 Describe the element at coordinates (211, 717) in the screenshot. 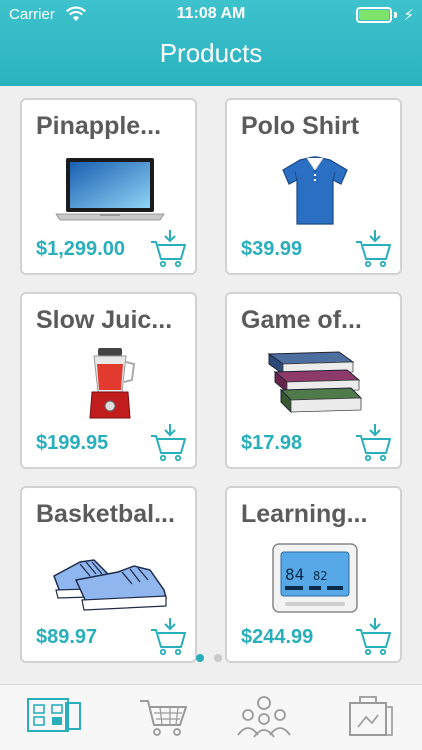

I see `tab-bar` at that location.